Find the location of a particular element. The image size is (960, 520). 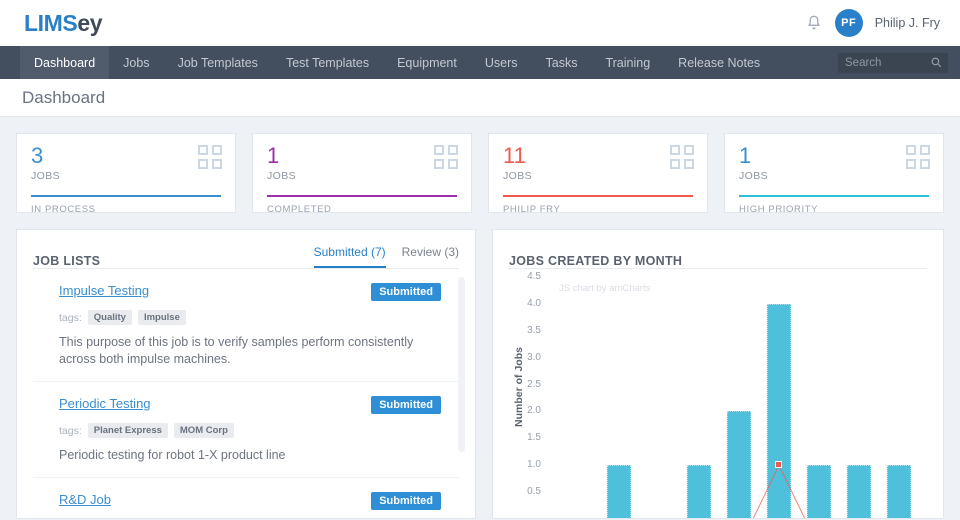

job-row-header: Impulse Testing Submitted is located at coordinates (250, 292).